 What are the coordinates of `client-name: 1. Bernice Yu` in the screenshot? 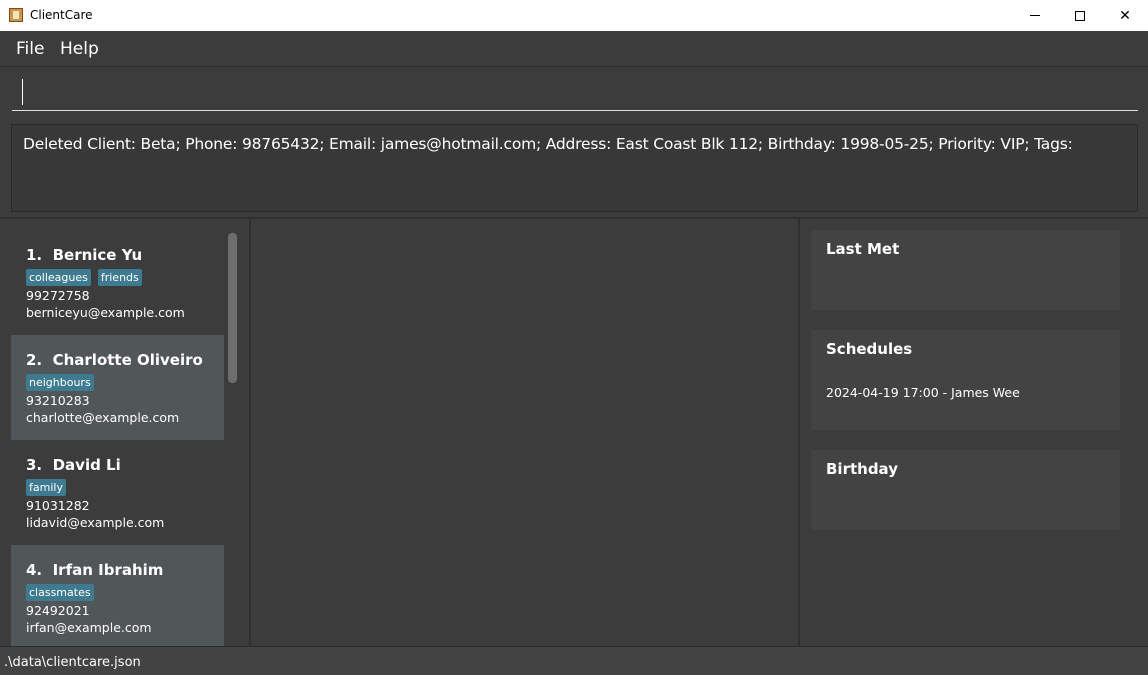 It's located at (84, 255).